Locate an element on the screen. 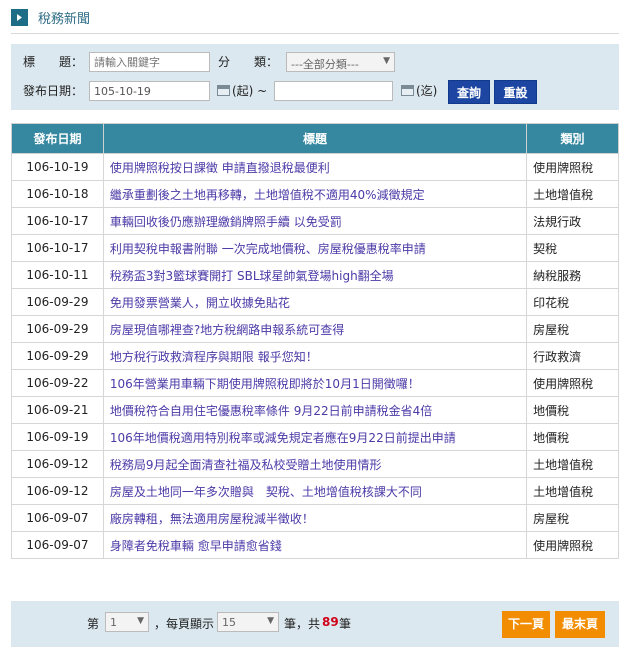  per-page-prefix: ，每頁顯示 is located at coordinates (184, 624).